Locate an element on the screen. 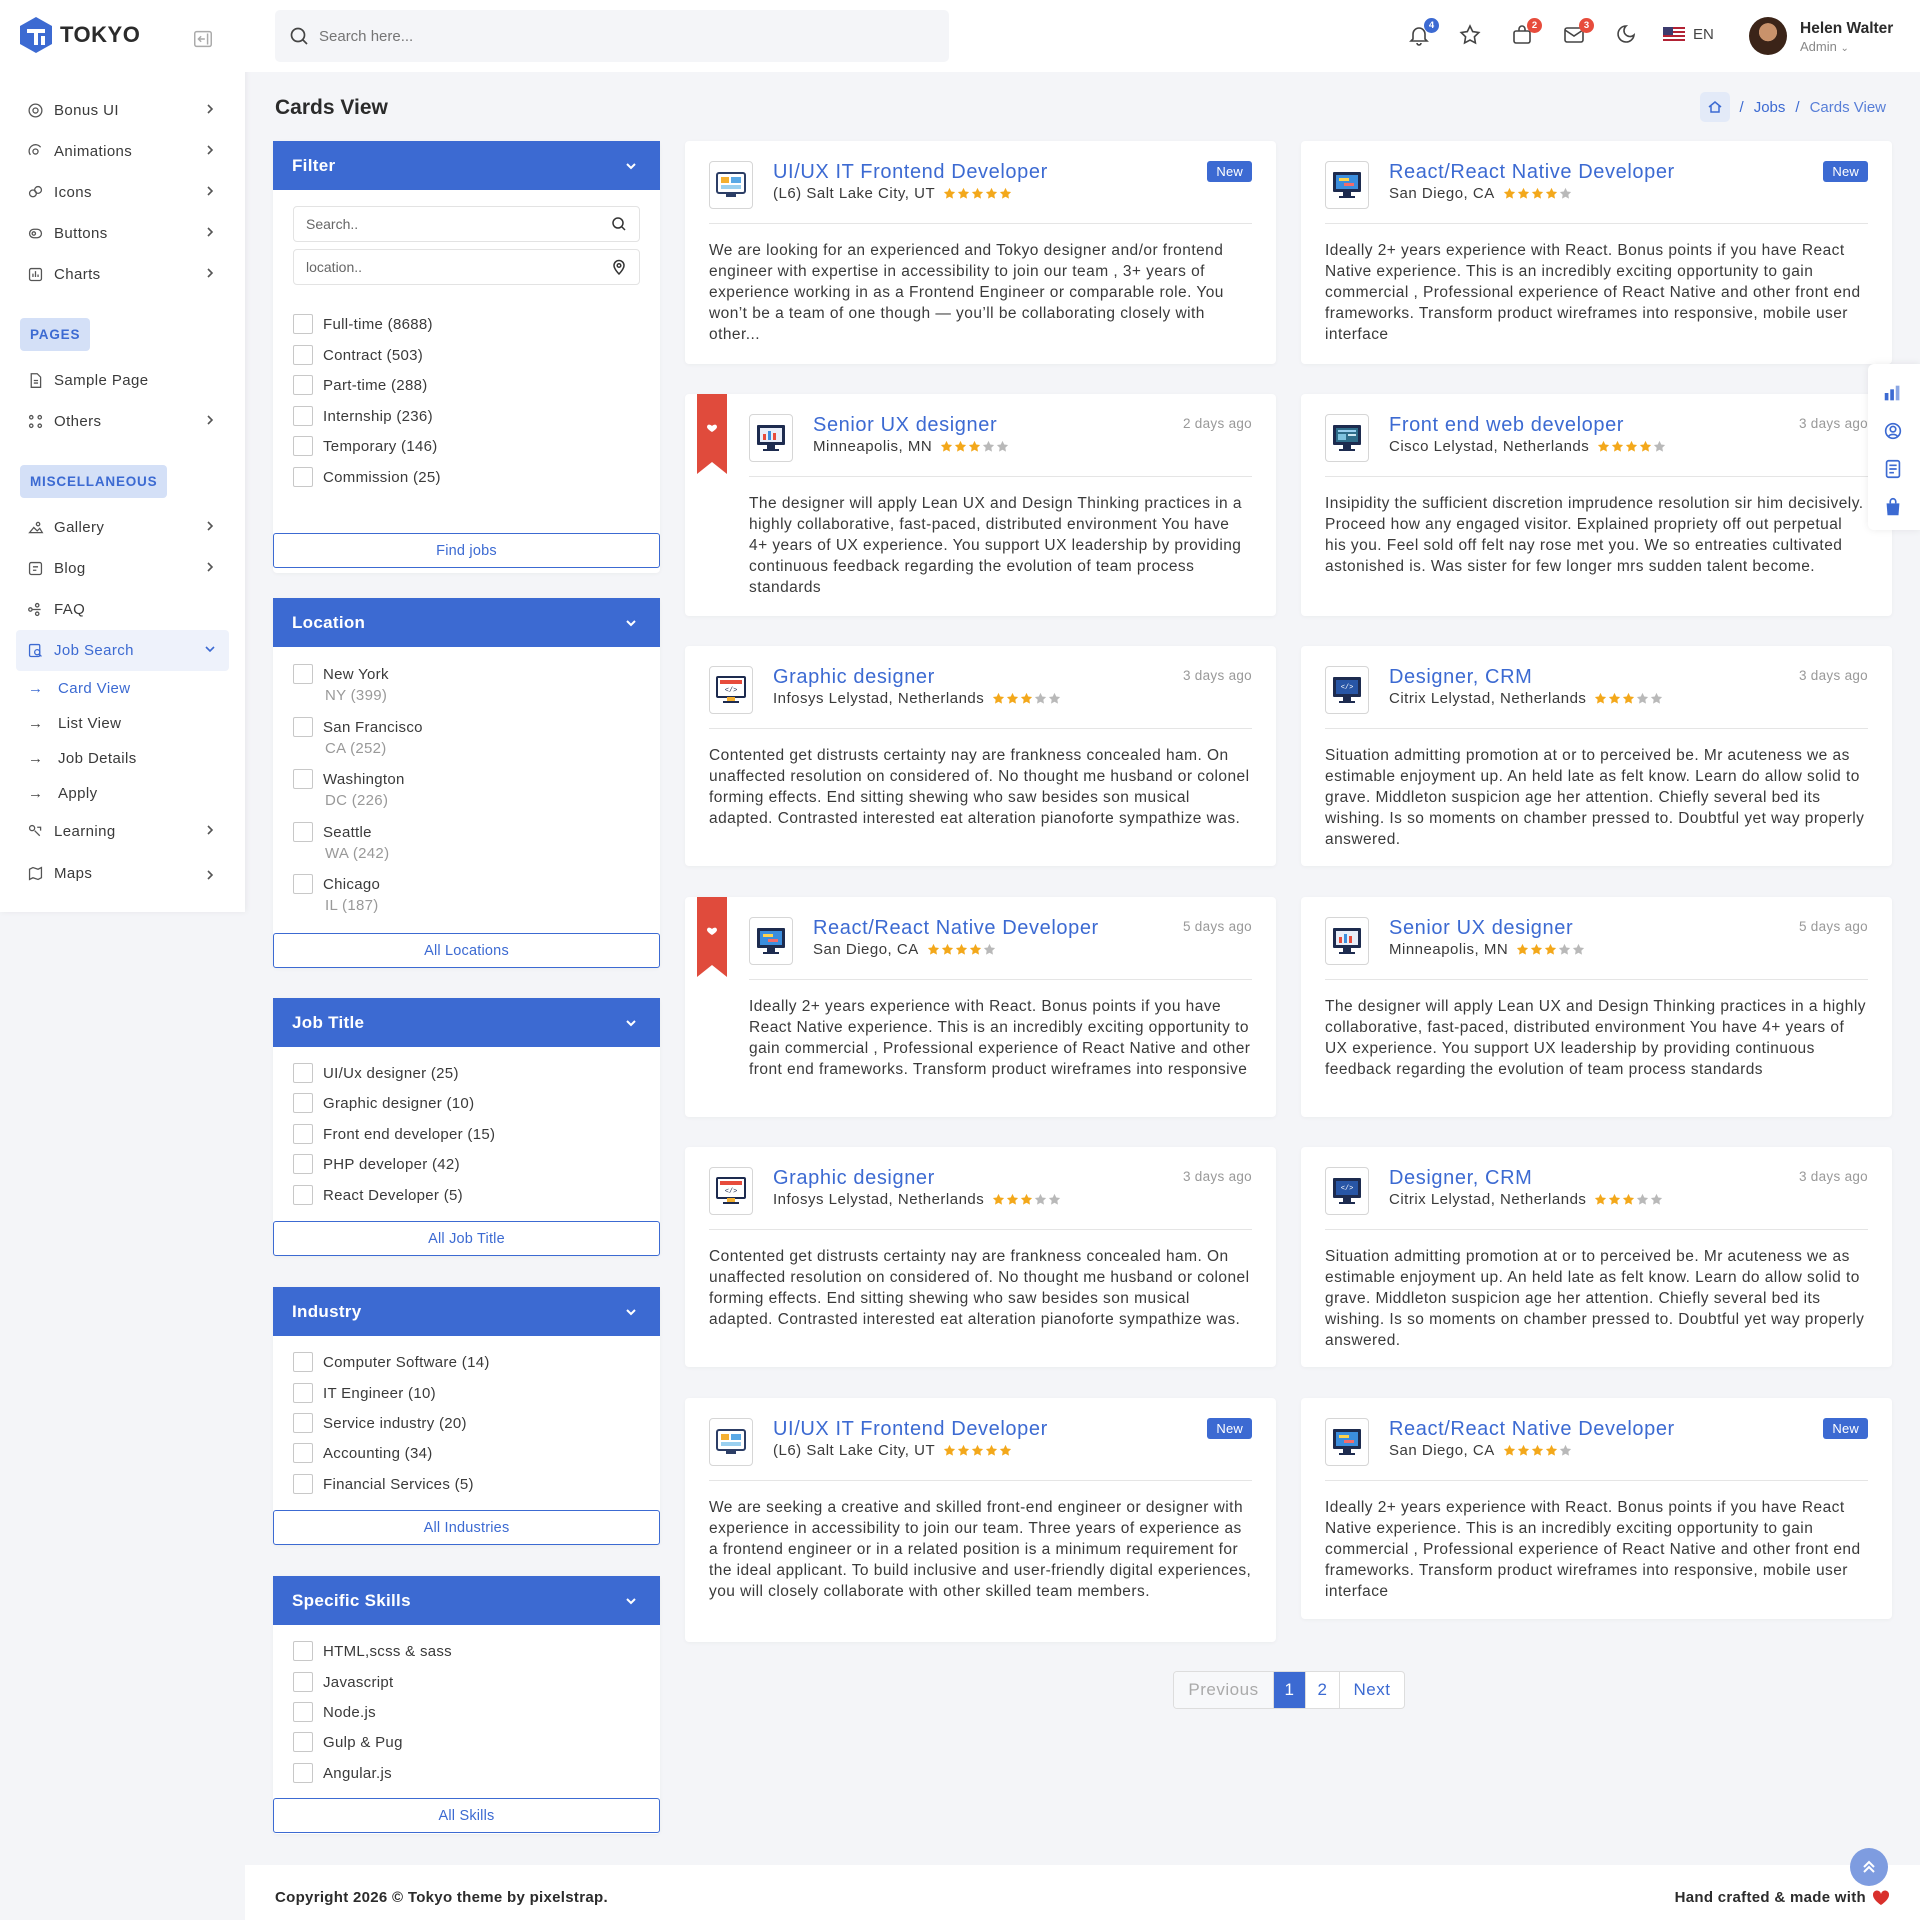 This screenshot has height=1920, width=1920. job-title: Designer, CRM is located at coordinates (1460, 677).